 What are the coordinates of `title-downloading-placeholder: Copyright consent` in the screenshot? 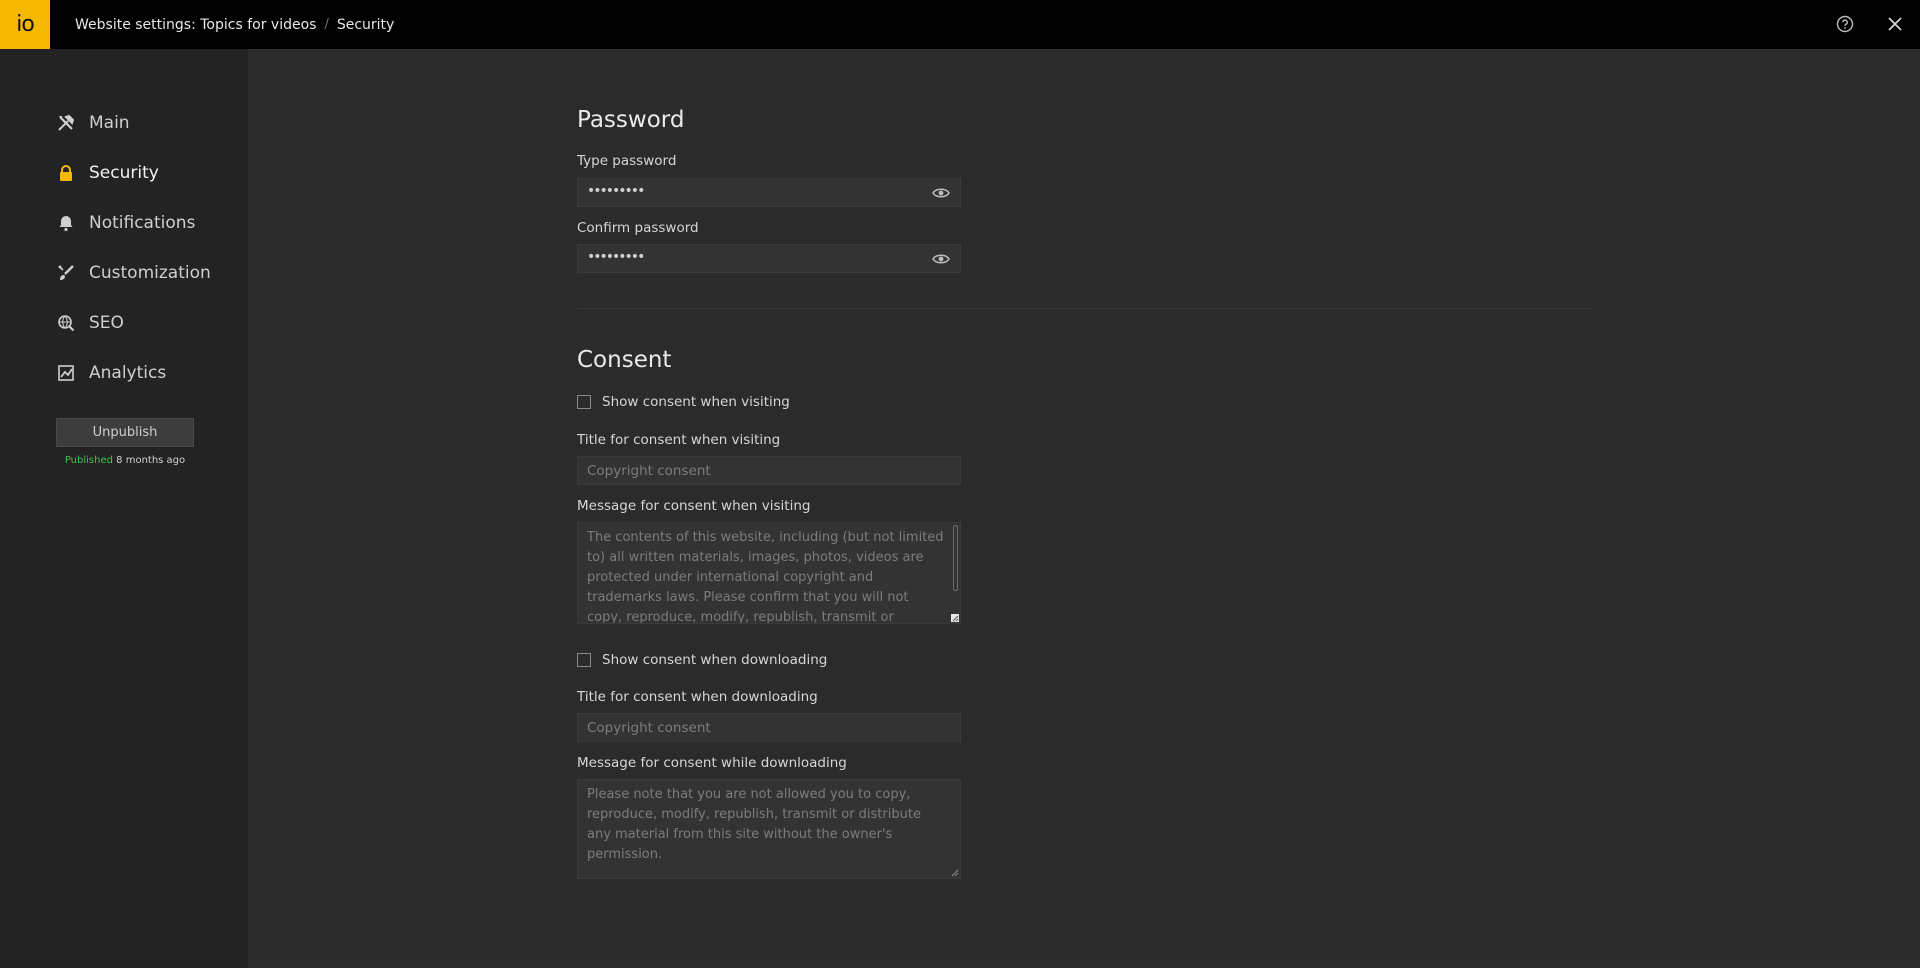 It's located at (649, 728).